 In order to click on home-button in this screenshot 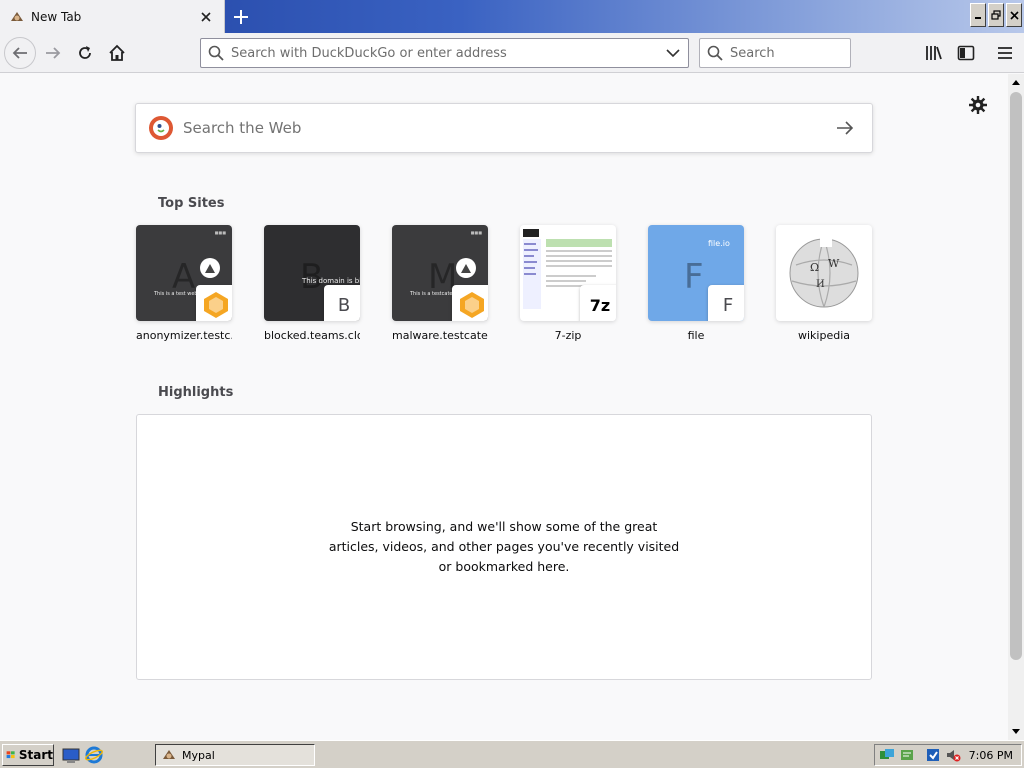, I will do `click(117, 53)`.